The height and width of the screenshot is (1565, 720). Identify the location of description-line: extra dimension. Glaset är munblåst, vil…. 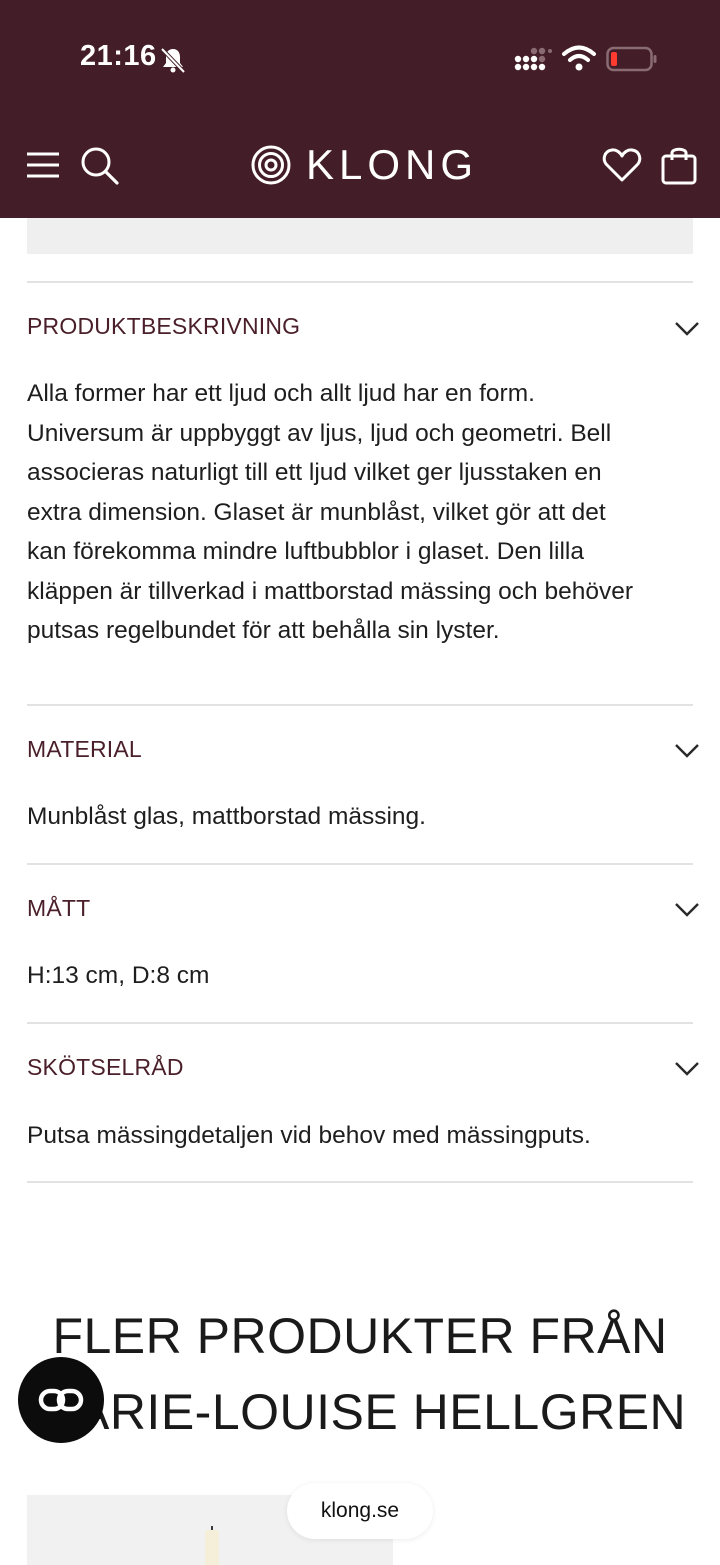
(316, 512).